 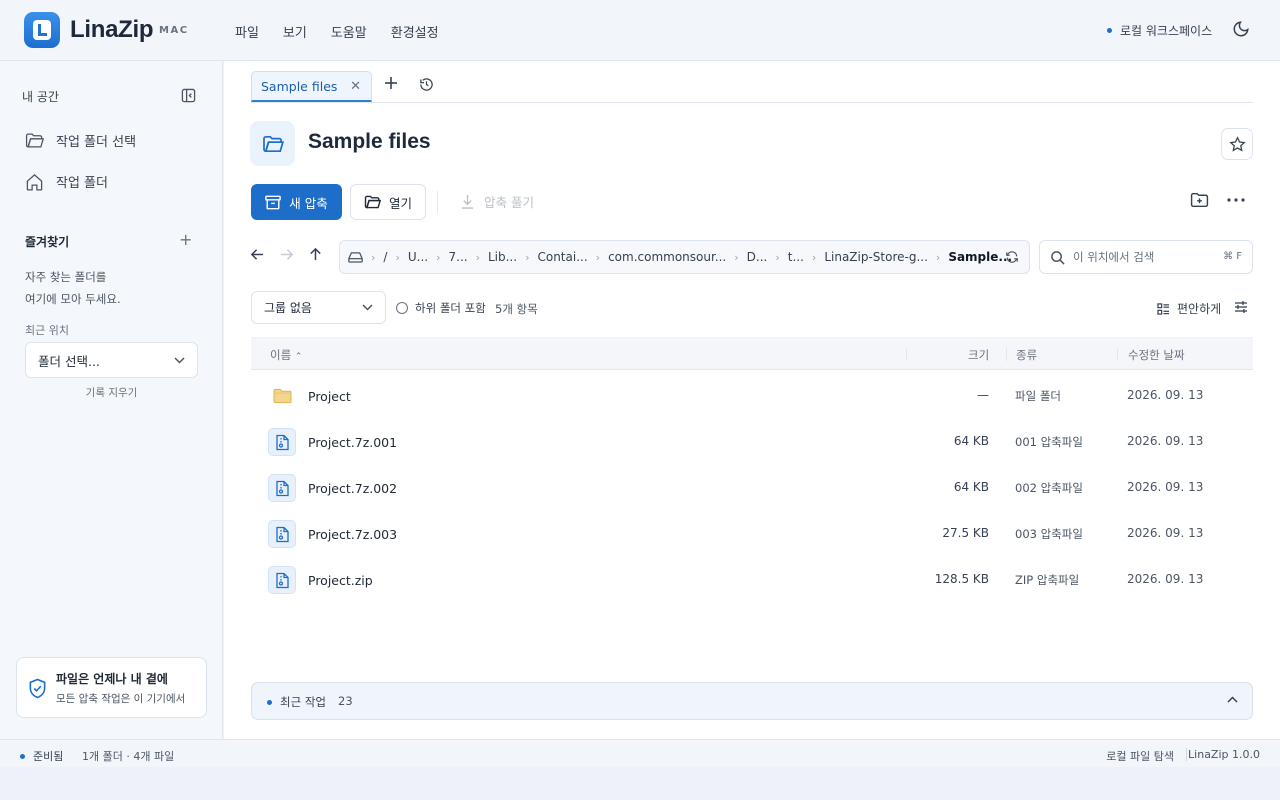 I want to click on folder-open-icon, so click(x=273, y=143).